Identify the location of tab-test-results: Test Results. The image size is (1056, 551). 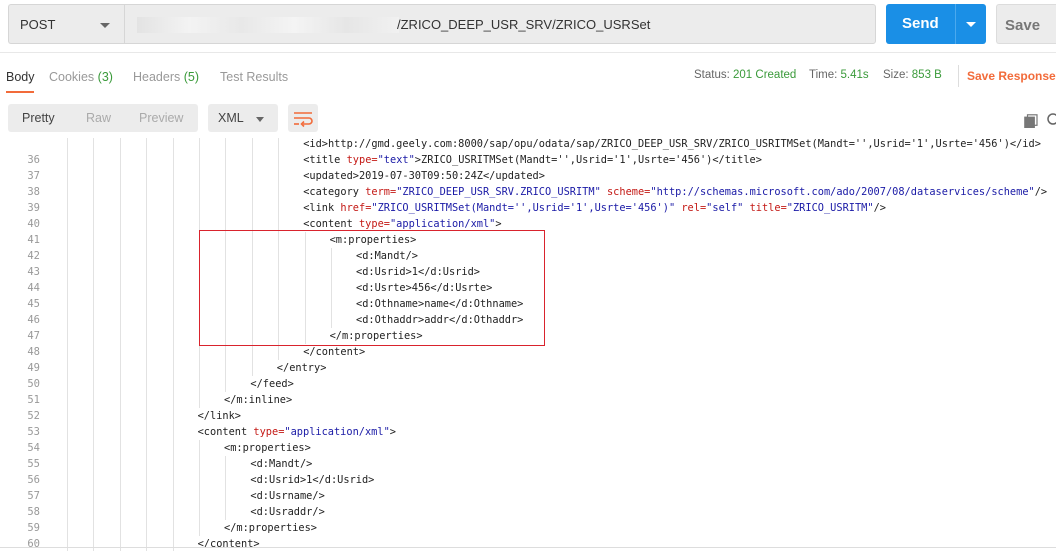
(254, 77).